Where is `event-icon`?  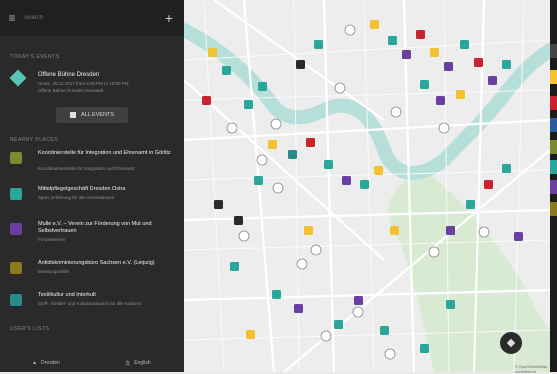
event-icon is located at coordinates (18, 78).